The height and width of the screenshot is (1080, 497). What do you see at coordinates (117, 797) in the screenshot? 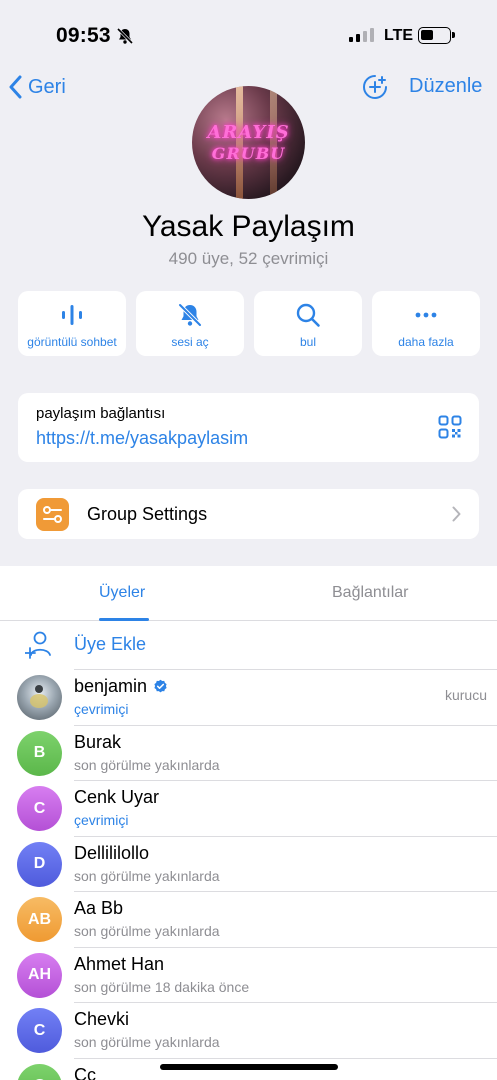
I see `member-name: Cenk Uyar` at bounding box center [117, 797].